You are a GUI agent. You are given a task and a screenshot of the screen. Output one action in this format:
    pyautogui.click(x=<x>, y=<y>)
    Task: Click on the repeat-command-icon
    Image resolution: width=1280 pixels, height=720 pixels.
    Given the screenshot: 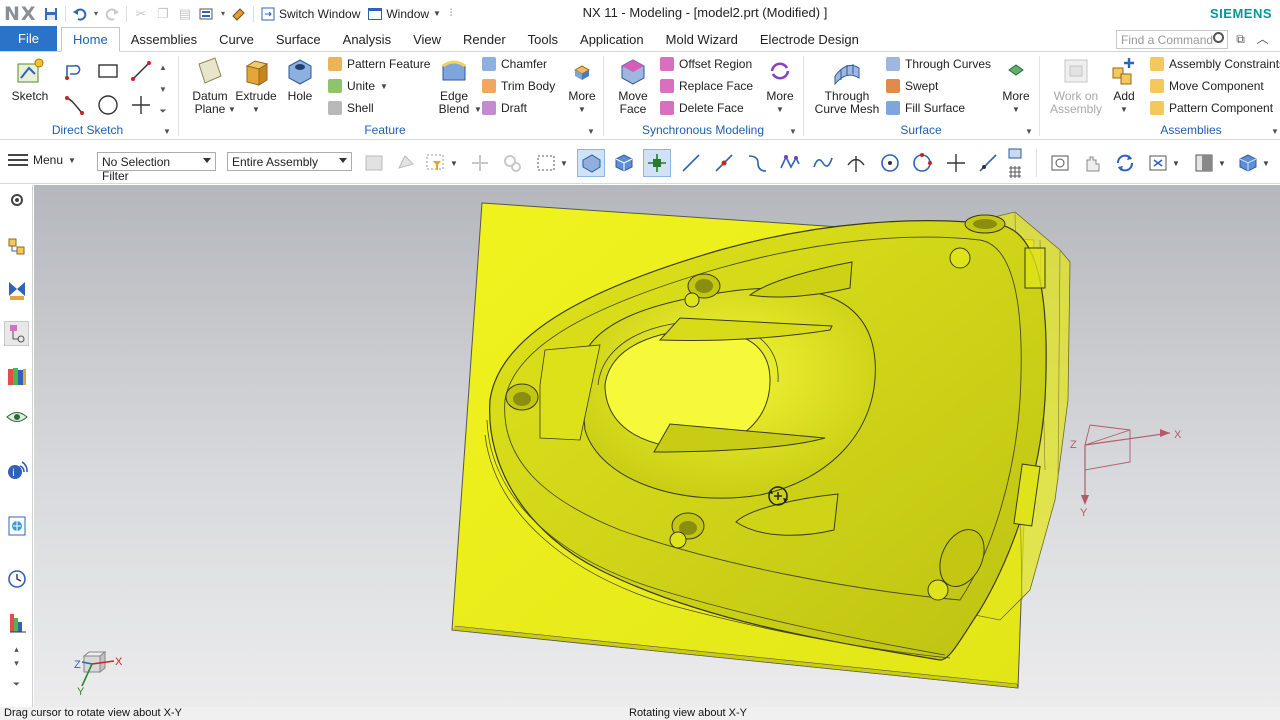 What is the action you would take?
    pyautogui.click(x=207, y=14)
    